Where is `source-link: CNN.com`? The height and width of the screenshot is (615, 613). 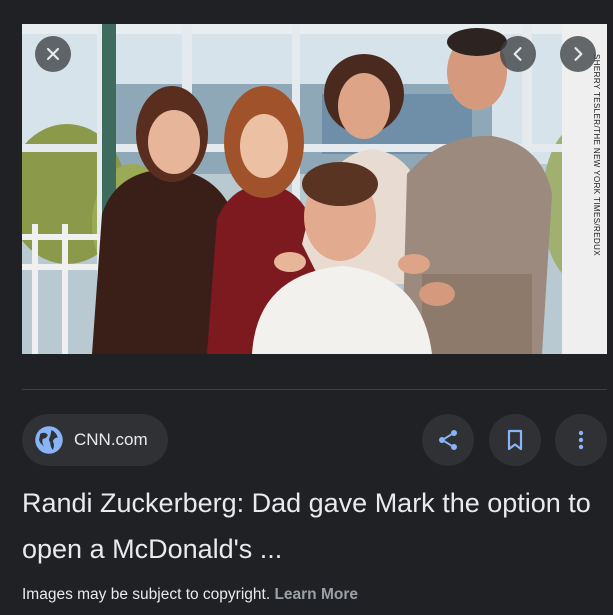 source-link: CNN.com is located at coordinates (95, 440).